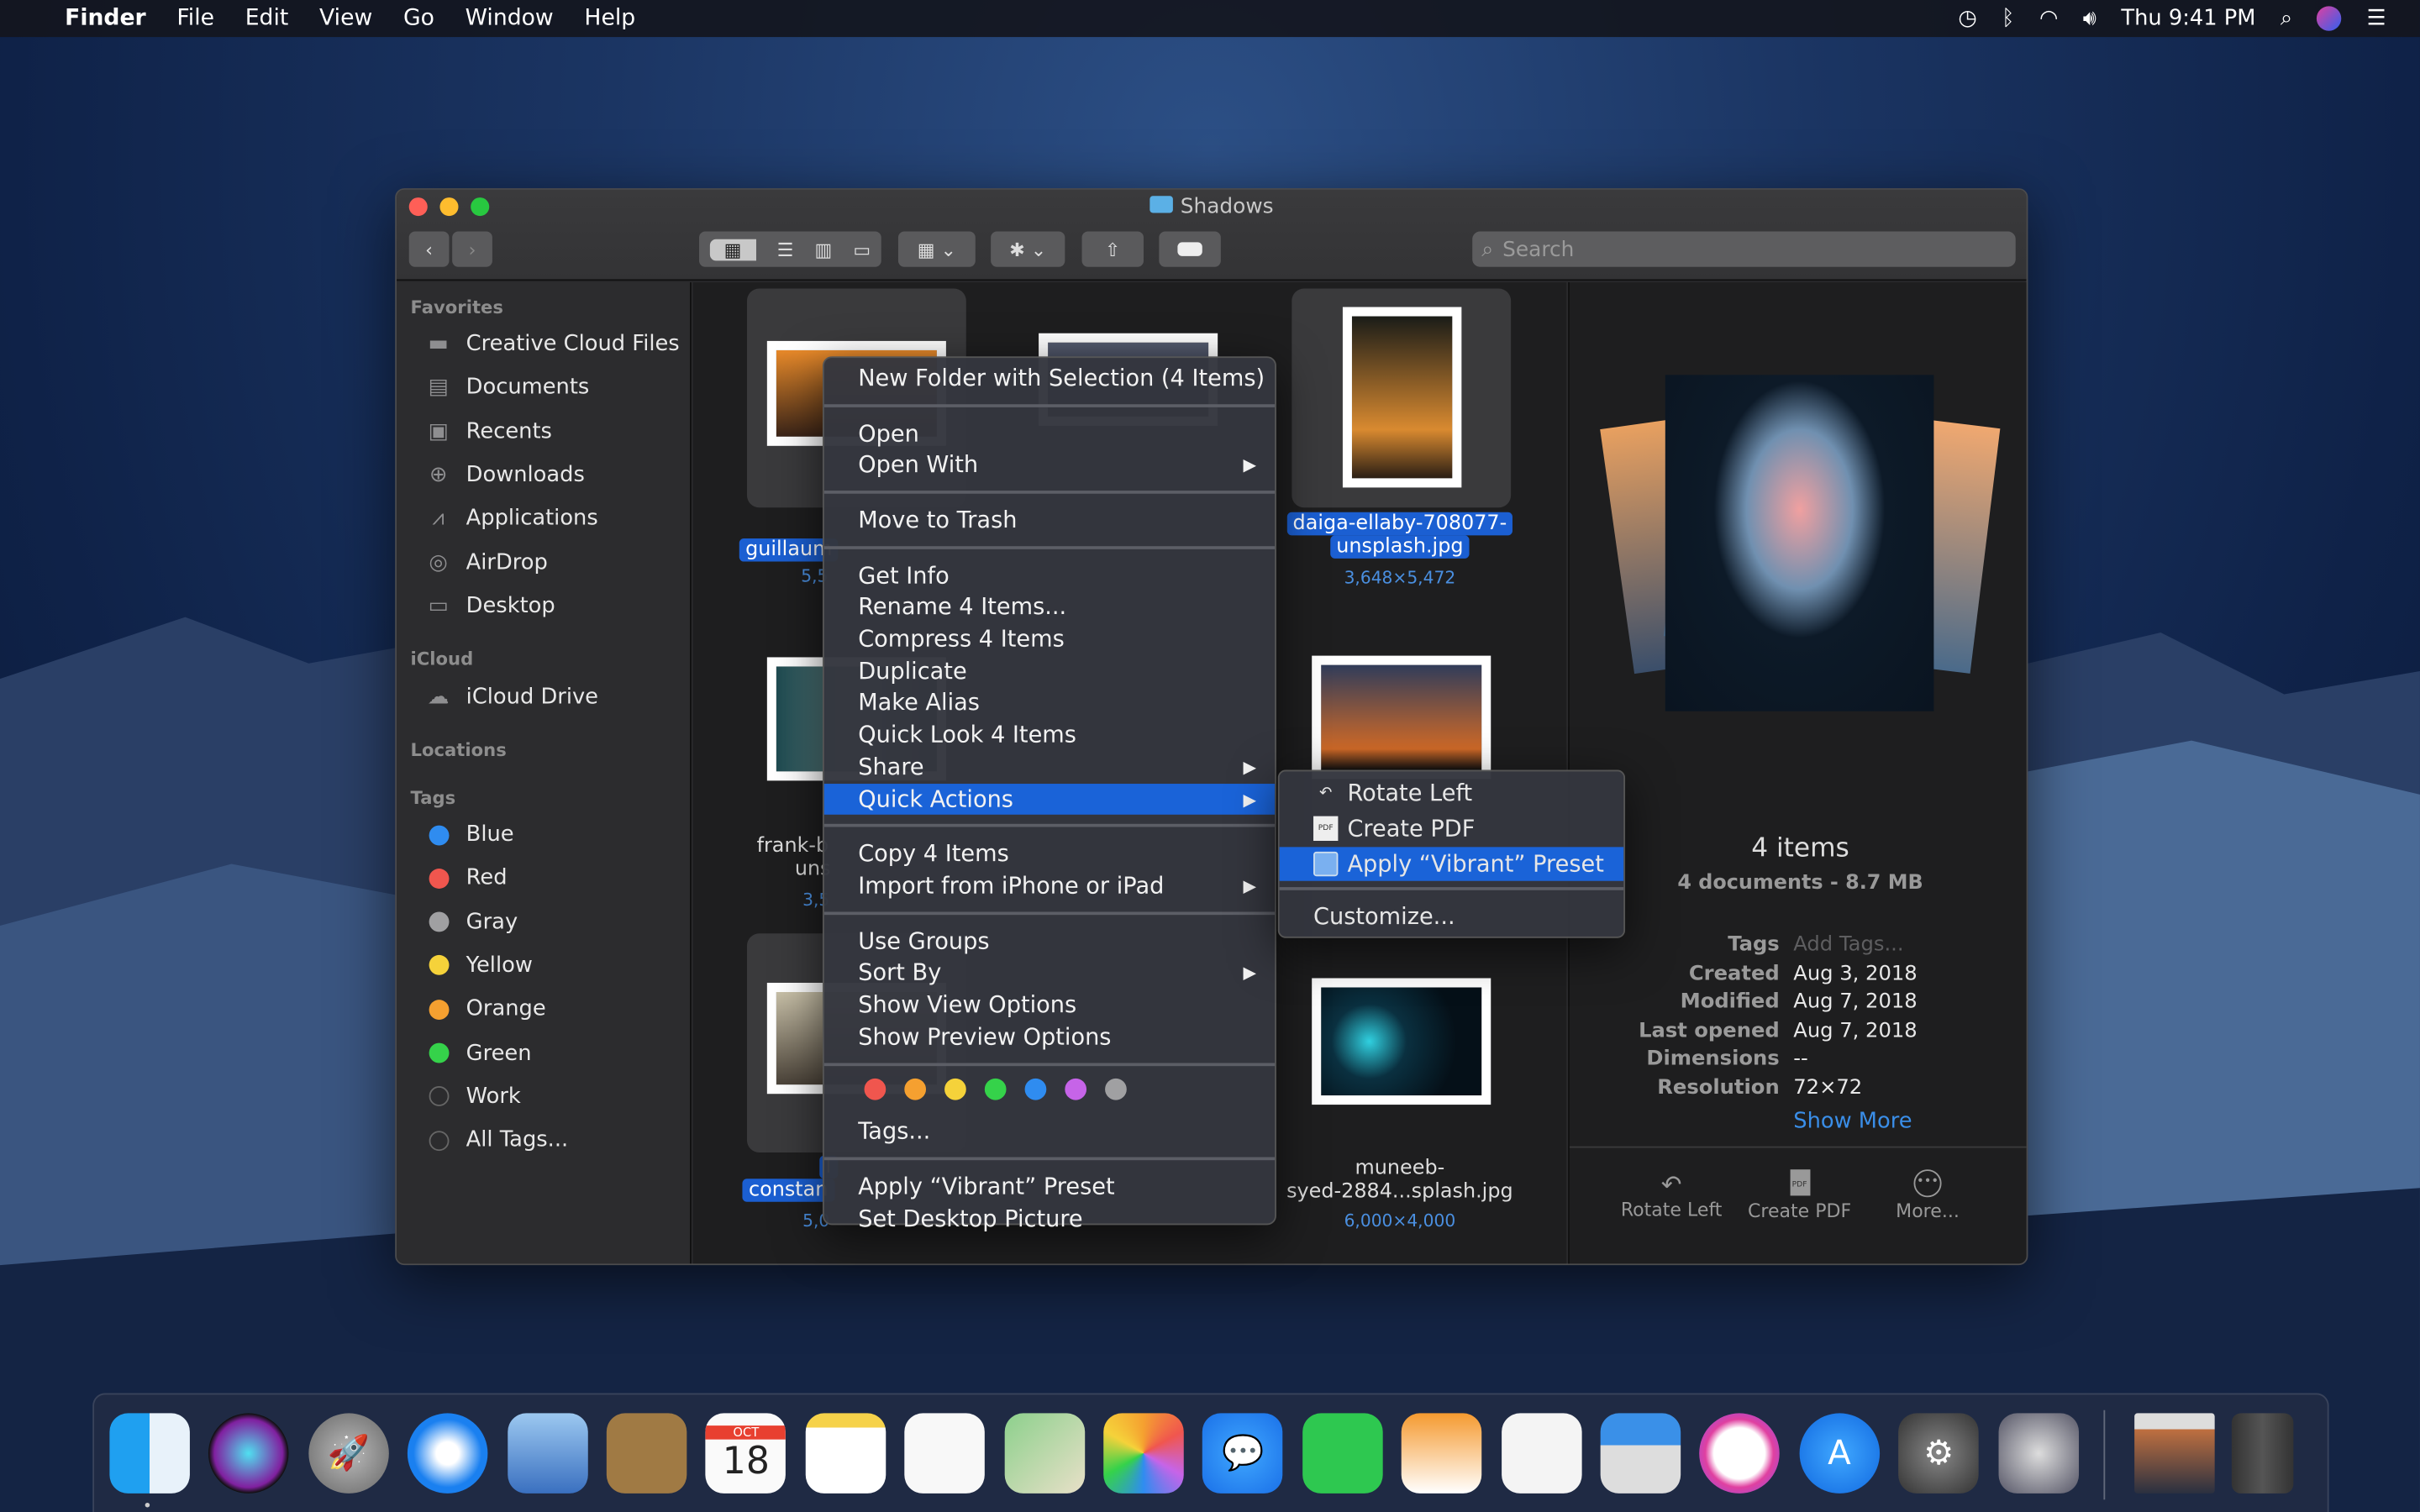 The image size is (2420, 1512). I want to click on file-name: muneeb-syed-2884...splash.jpg, so click(1399, 1181).